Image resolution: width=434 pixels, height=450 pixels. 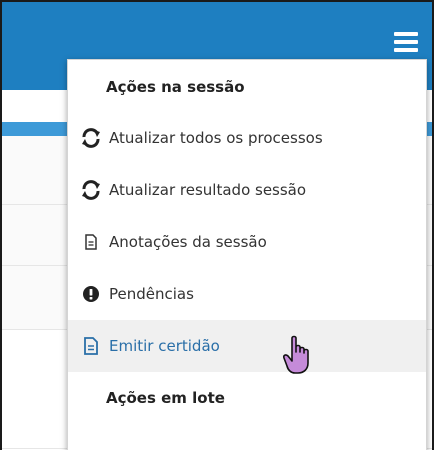 I want to click on menu-item-label: Emitir certidão, so click(x=164, y=346).